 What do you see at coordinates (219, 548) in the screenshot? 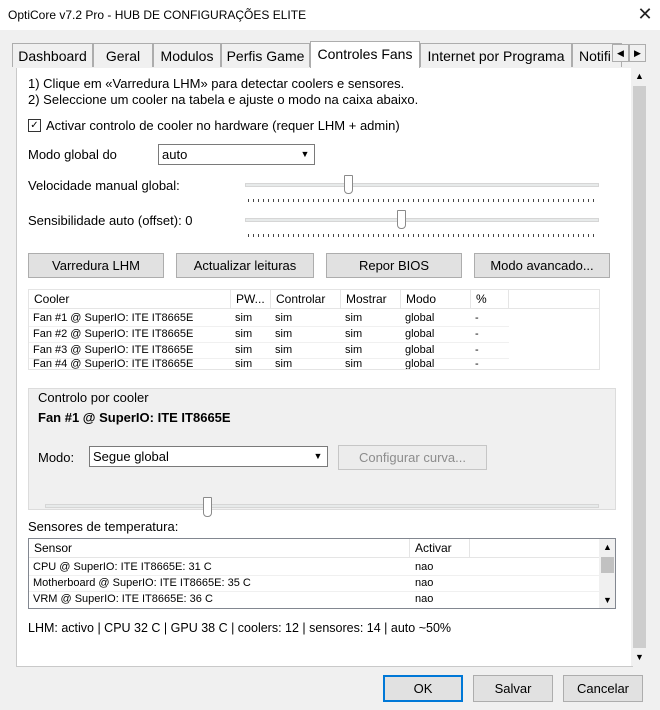
I see `column-header-sensor: Sensor` at bounding box center [219, 548].